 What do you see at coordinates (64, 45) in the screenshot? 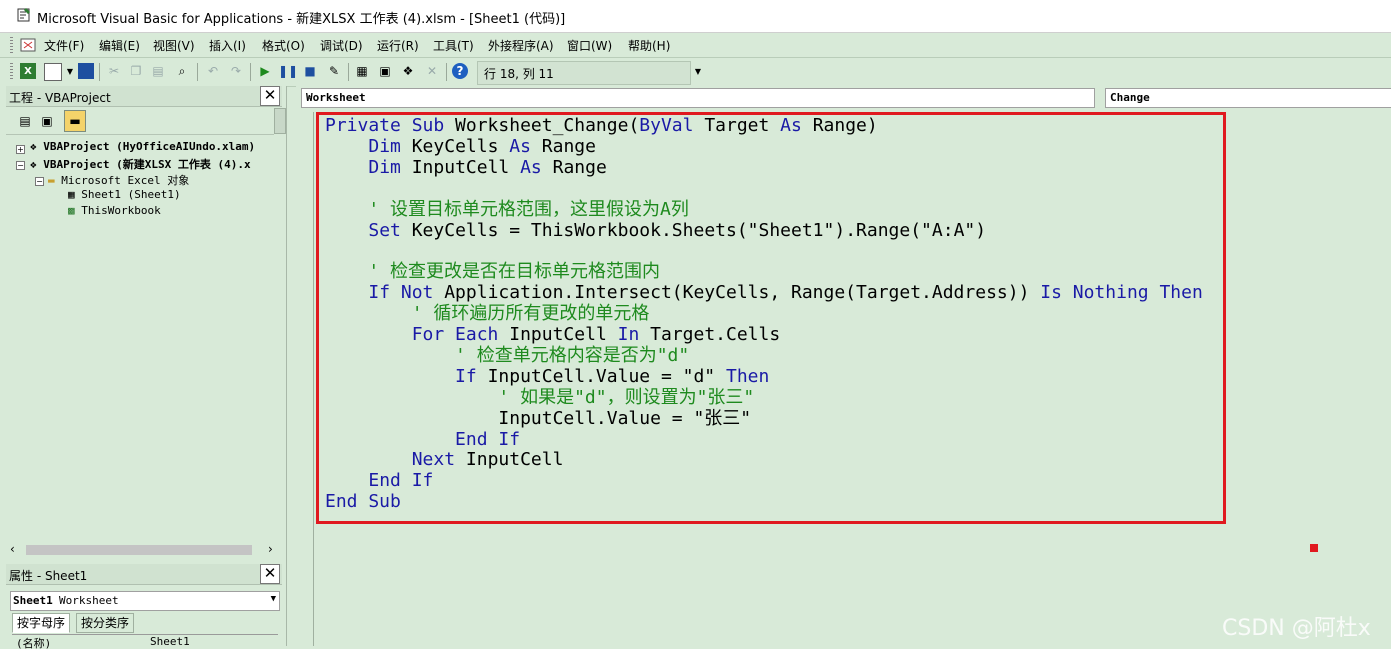
I see `menu-file: 文件(F)` at bounding box center [64, 45].